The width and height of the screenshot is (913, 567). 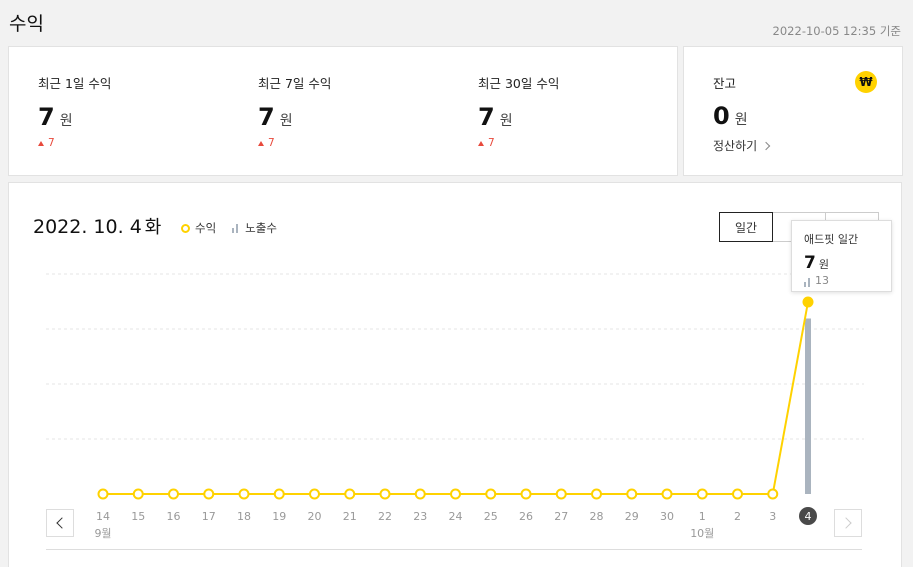 What do you see at coordinates (261, 228) in the screenshot?
I see `legend-impressions-label: 노출수` at bounding box center [261, 228].